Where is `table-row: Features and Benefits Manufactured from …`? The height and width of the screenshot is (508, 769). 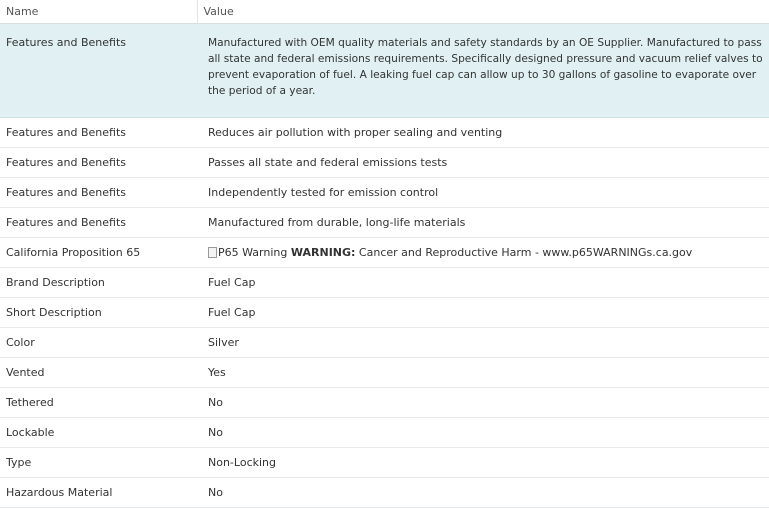 table-row: Features and Benefits Manufactured from … is located at coordinates (384, 222).